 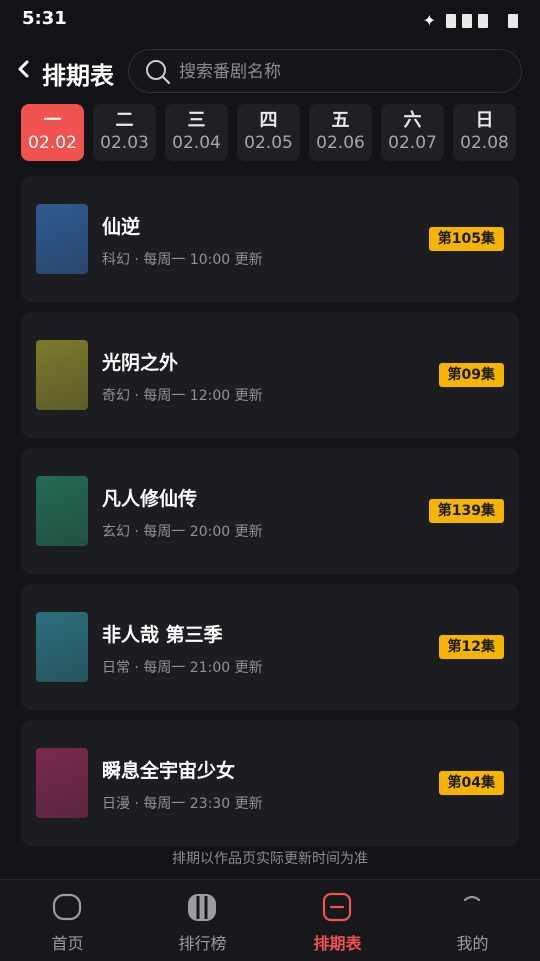 I want to click on show-title: 光阴之外, so click(x=140, y=363).